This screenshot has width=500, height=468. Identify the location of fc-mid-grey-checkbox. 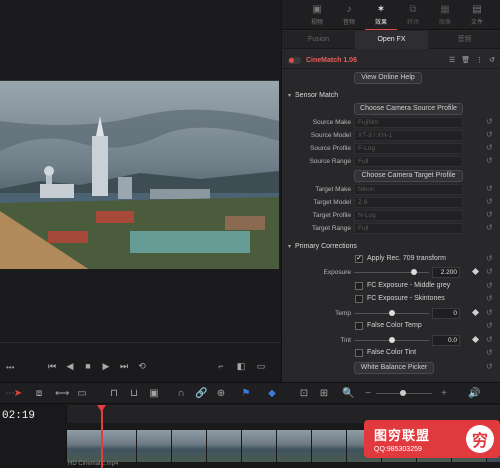
(359, 286).